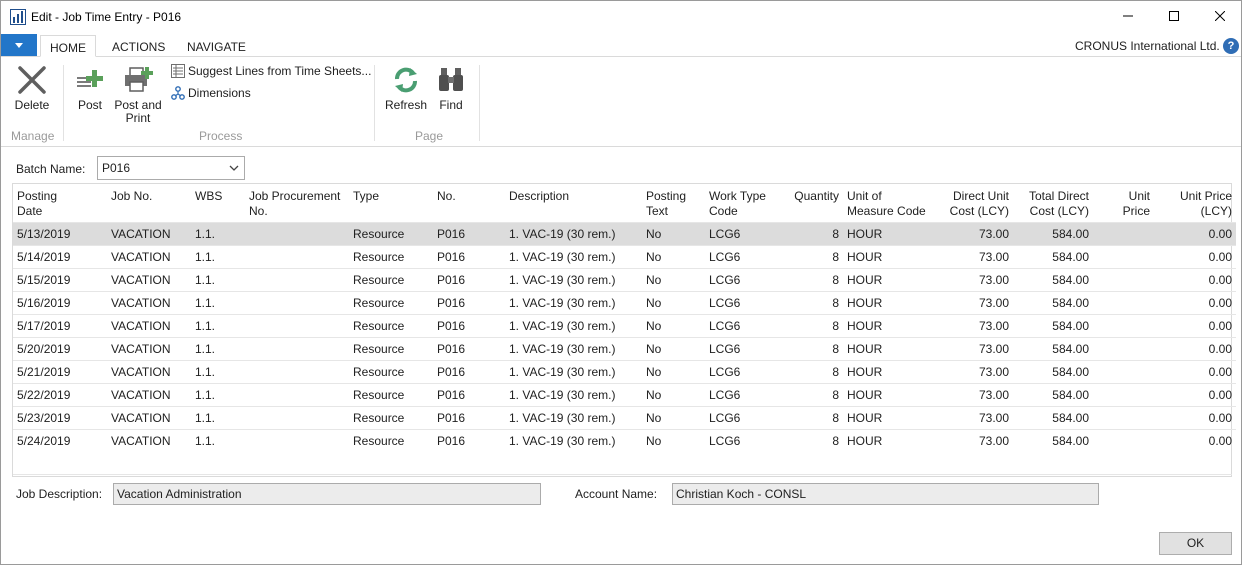 This screenshot has width=1242, height=565. I want to click on column-header-unit-price: Unit Price, so click(1123, 203).